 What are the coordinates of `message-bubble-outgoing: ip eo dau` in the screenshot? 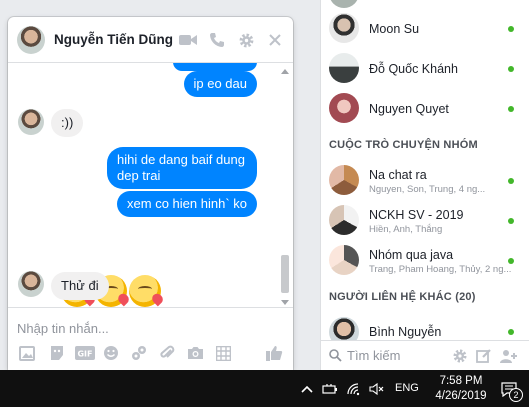 It's located at (220, 84).